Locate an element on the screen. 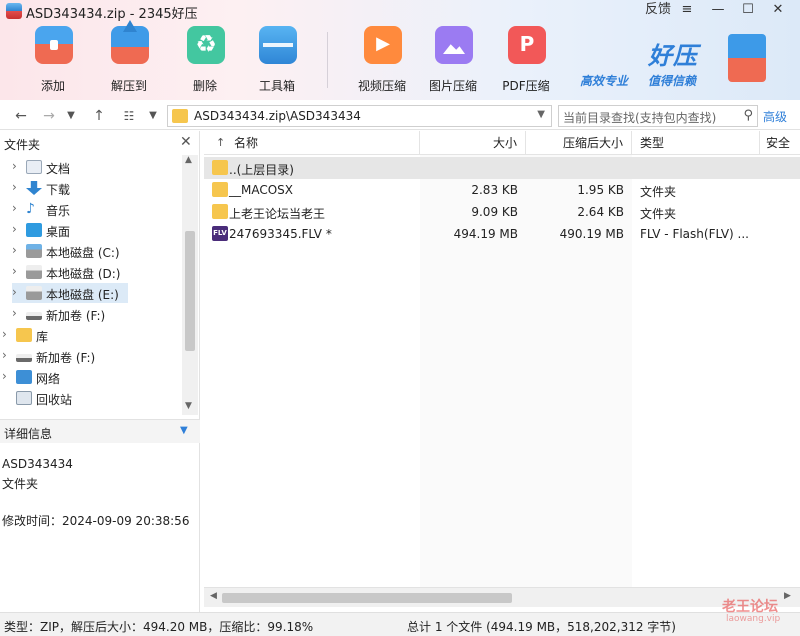 This screenshot has width=800, height=636. image-compress-button: 图片压缩 is located at coordinates (453, 61).